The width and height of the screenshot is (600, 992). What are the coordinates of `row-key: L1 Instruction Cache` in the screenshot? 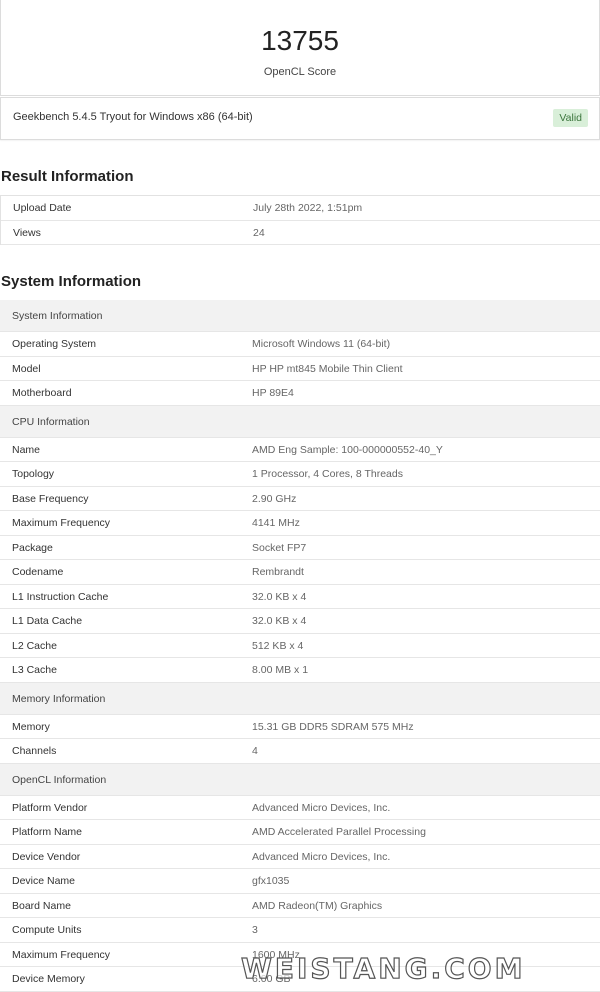 It's located at (60, 596).